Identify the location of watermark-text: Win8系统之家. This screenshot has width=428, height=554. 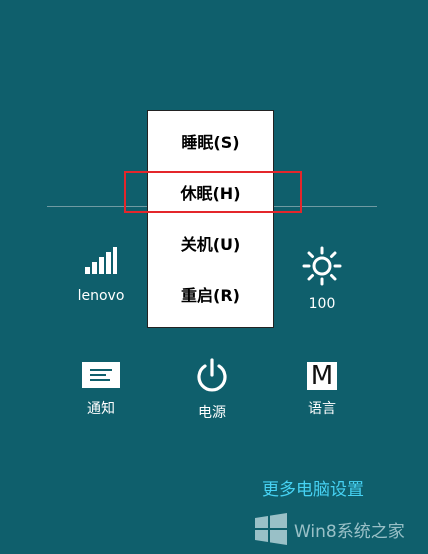
(349, 531).